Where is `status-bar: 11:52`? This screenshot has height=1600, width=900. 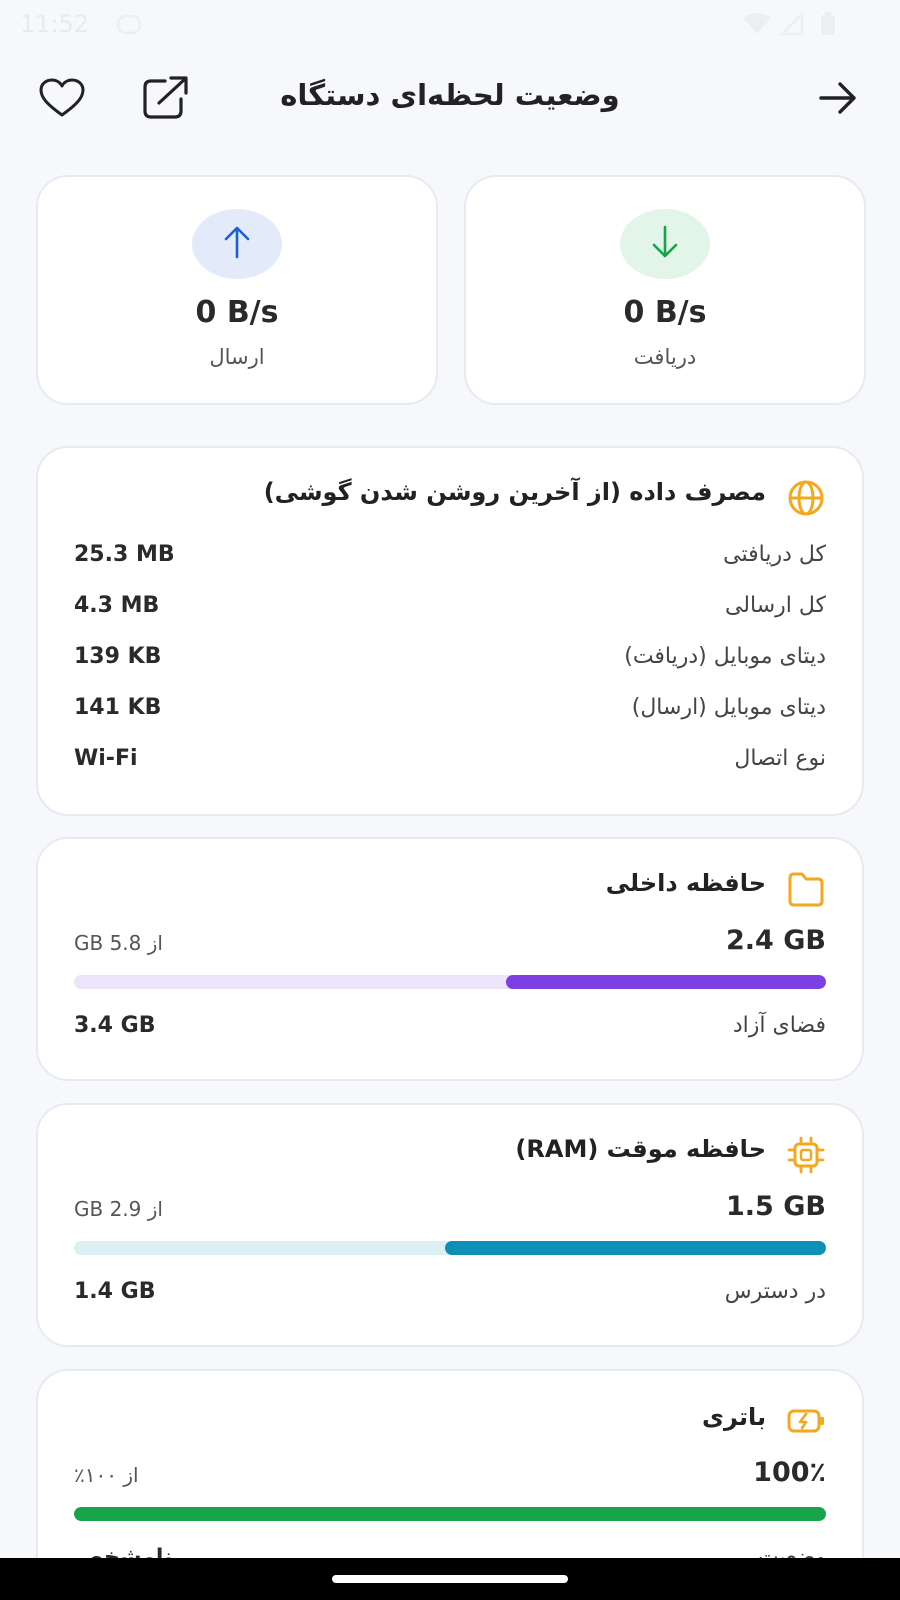
status-bar: 11:52 is located at coordinates (450, 24).